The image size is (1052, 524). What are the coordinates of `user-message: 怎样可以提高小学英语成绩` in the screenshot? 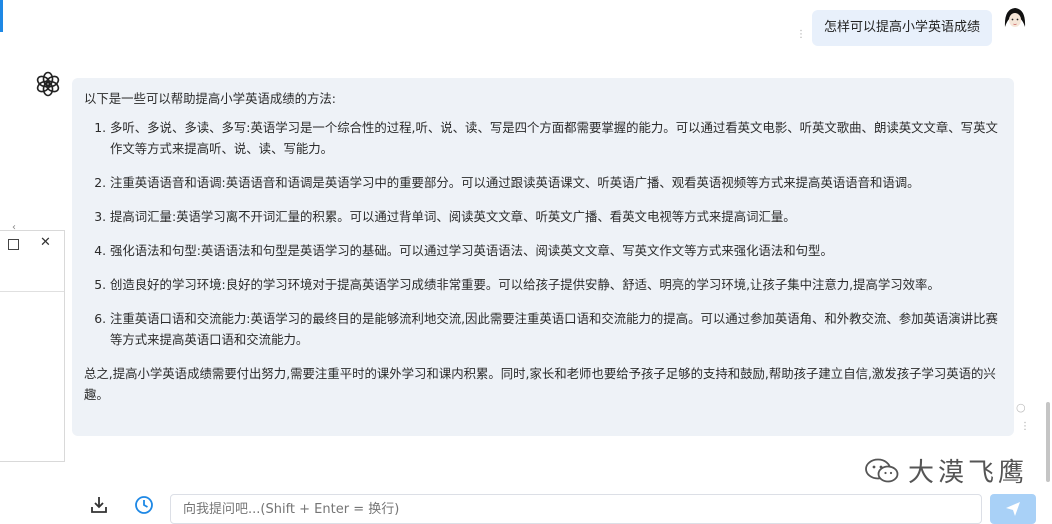 It's located at (901, 28).